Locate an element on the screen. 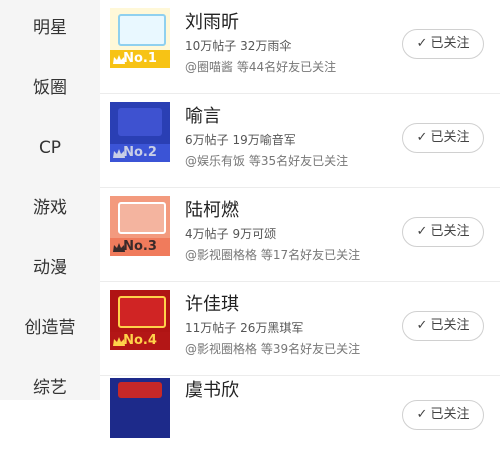 The width and height of the screenshot is (500, 470). avatar: No.4 is located at coordinates (140, 320).